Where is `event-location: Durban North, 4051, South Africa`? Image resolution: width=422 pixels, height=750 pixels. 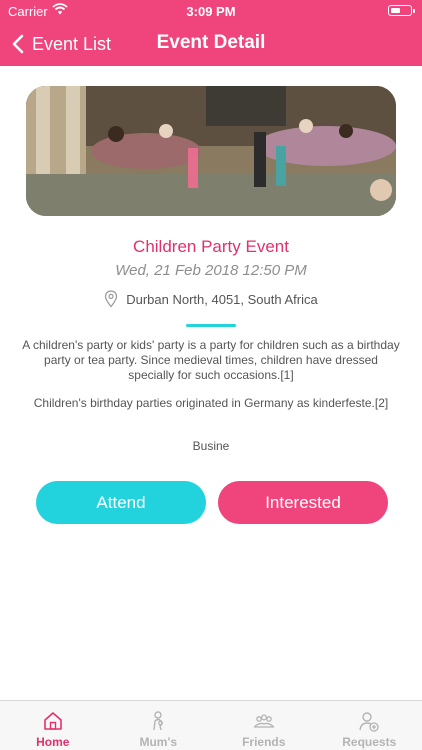 event-location: Durban North, 4051, South Africa is located at coordinates (211, 299).